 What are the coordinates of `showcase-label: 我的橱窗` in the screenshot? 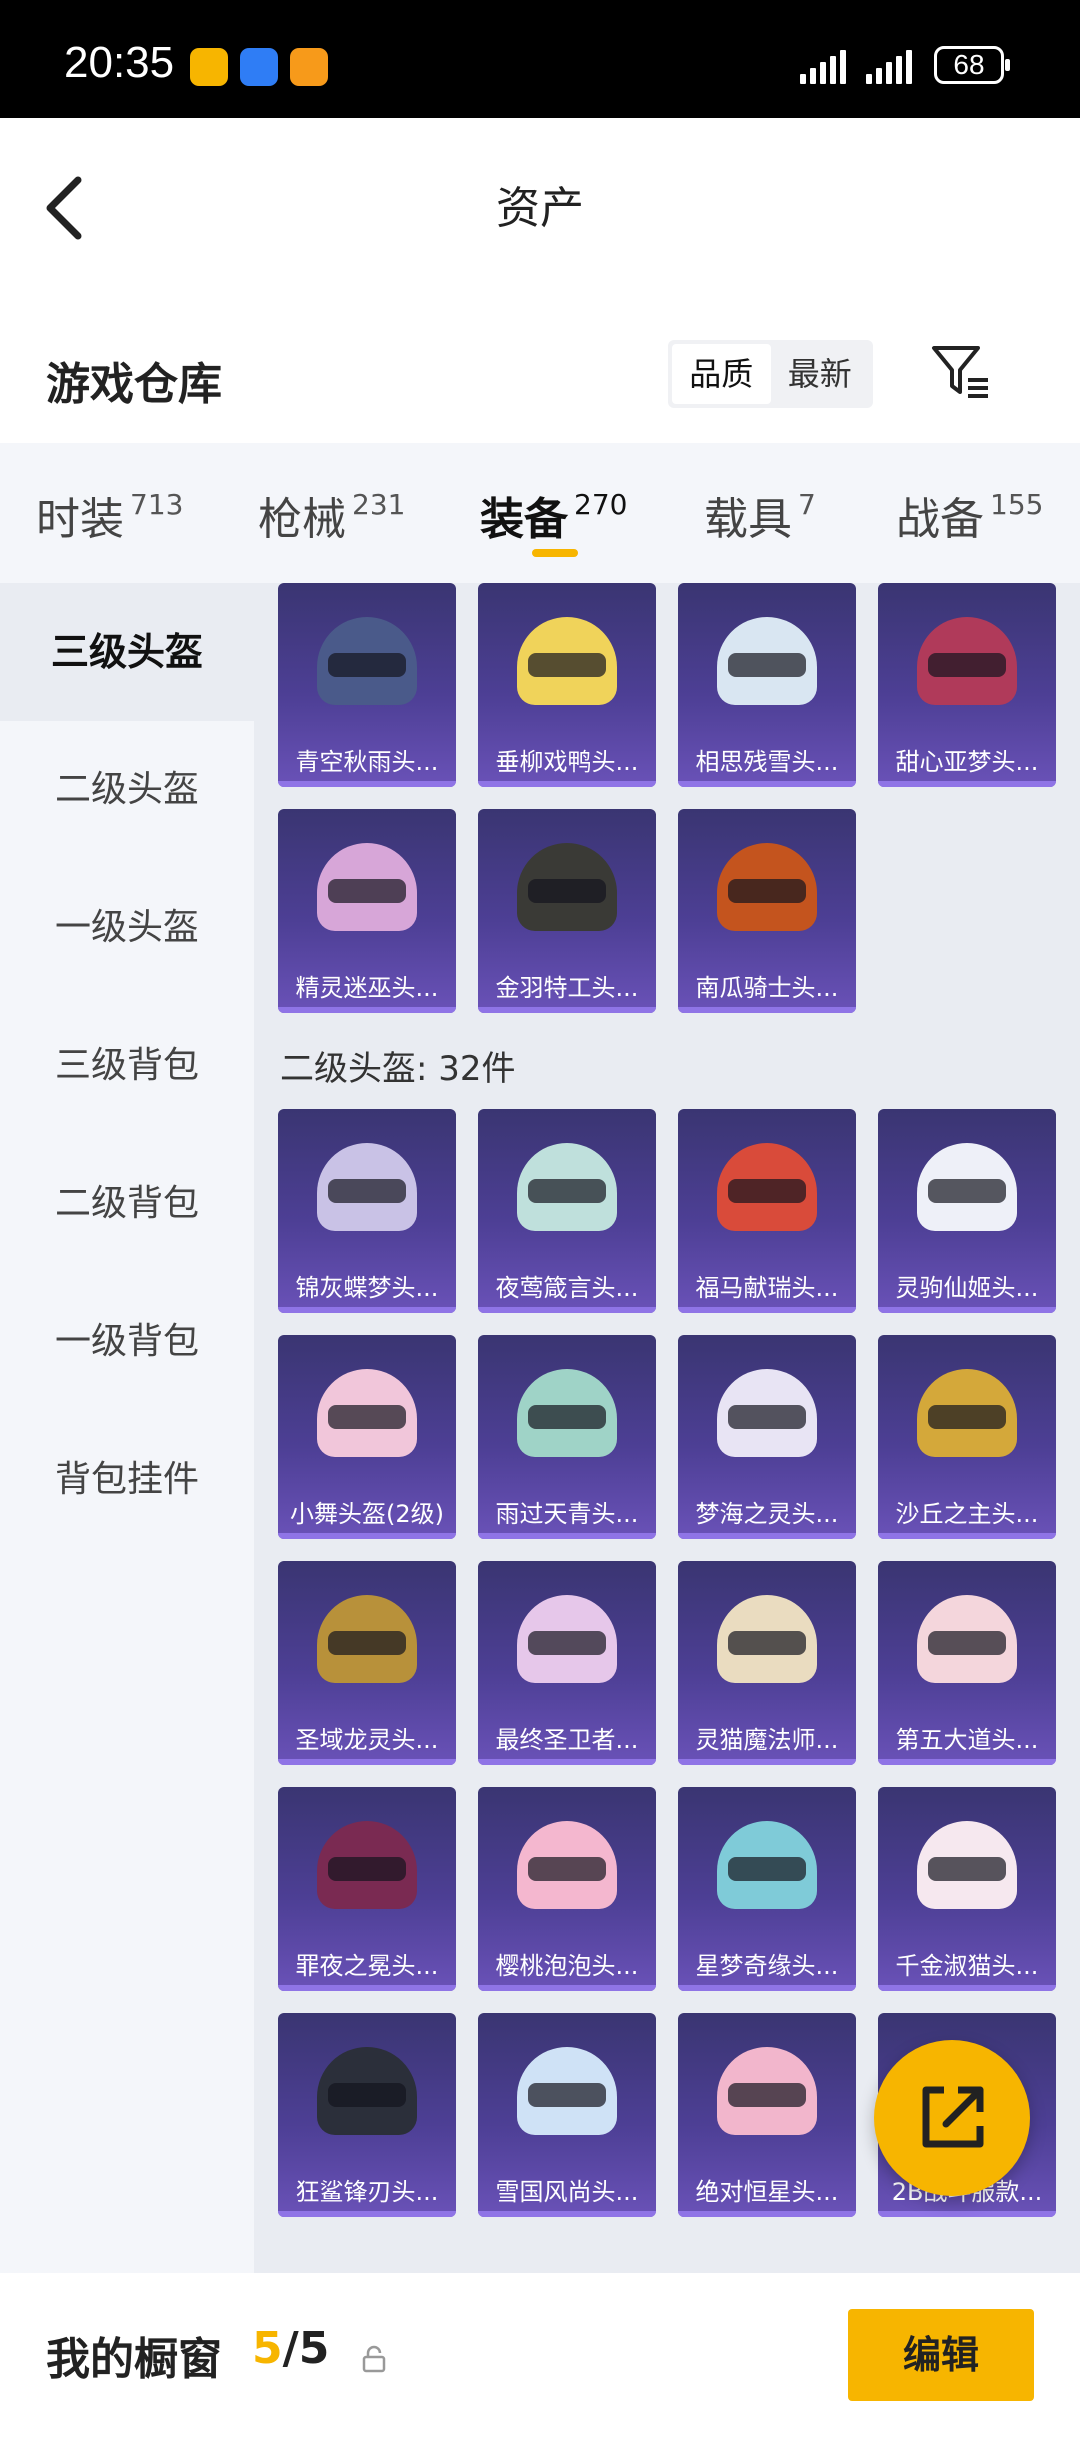 It's located at (134, 2359).